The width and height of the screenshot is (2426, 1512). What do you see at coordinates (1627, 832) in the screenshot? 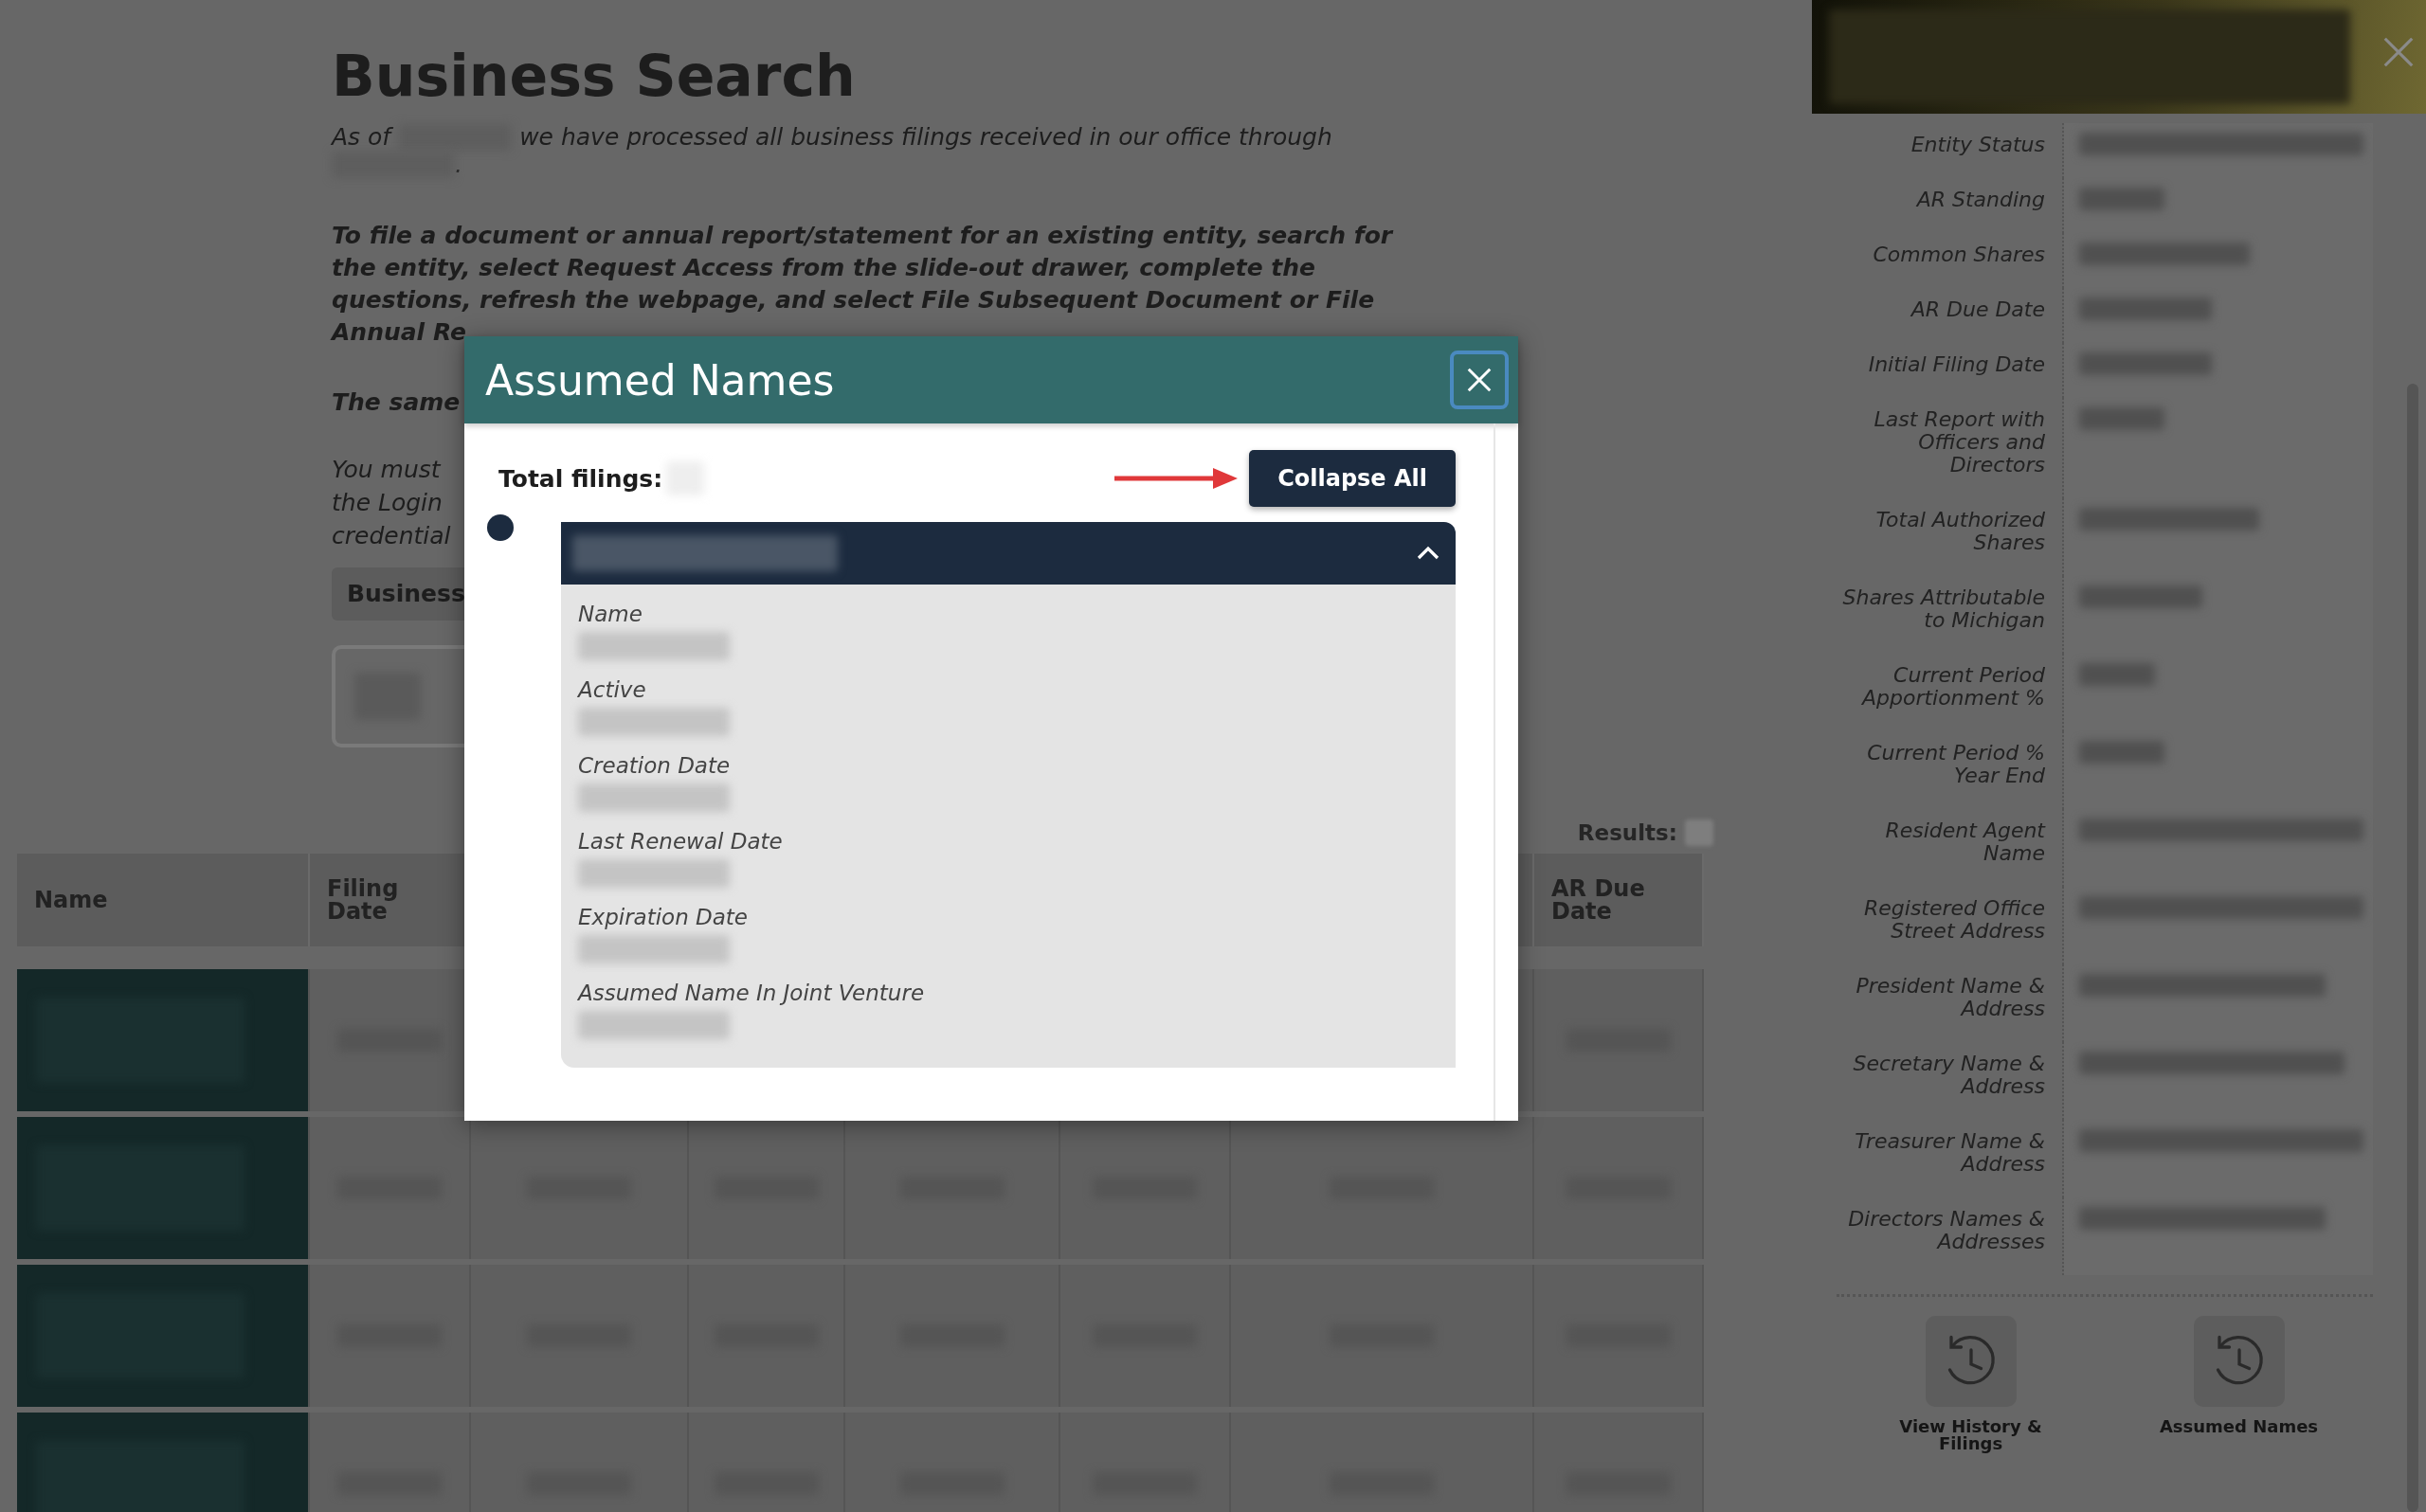
I see `results-label: Results:` at bounding box center [1627, 832].